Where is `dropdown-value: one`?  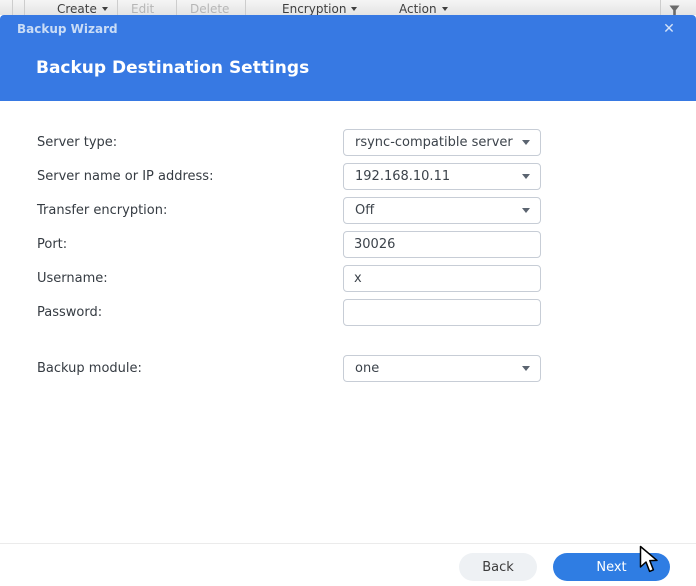 dropdown-value: one is located at coordinates (367, 368).